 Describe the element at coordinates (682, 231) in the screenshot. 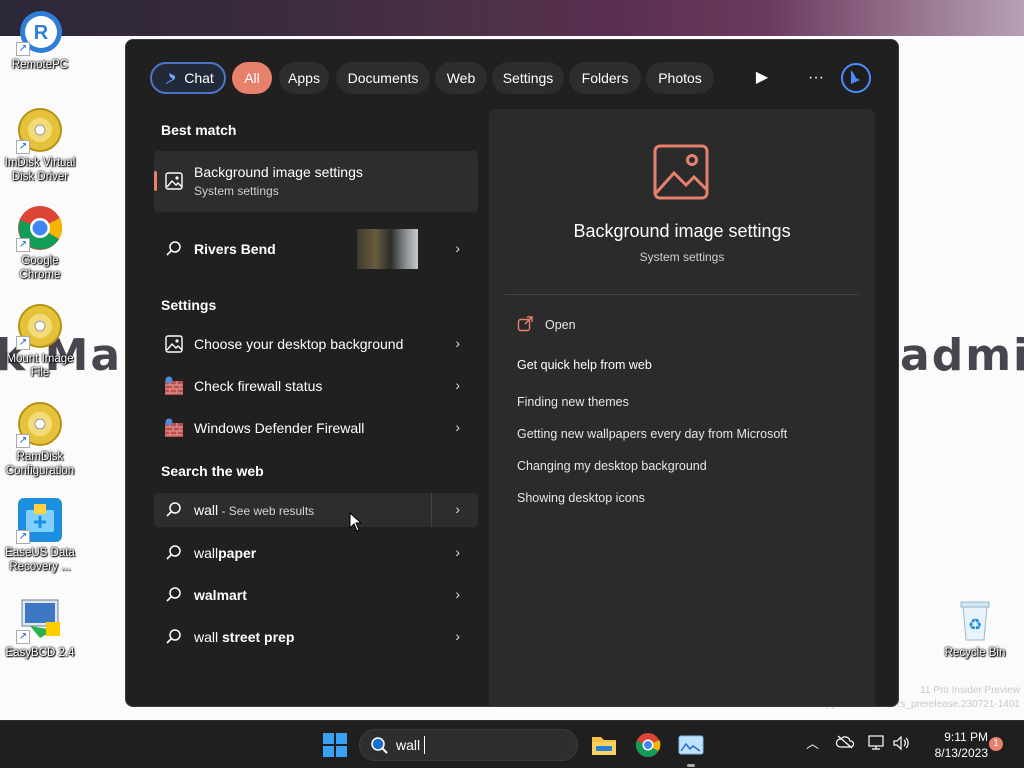

I see `preview-title: Background image settings` at that location.